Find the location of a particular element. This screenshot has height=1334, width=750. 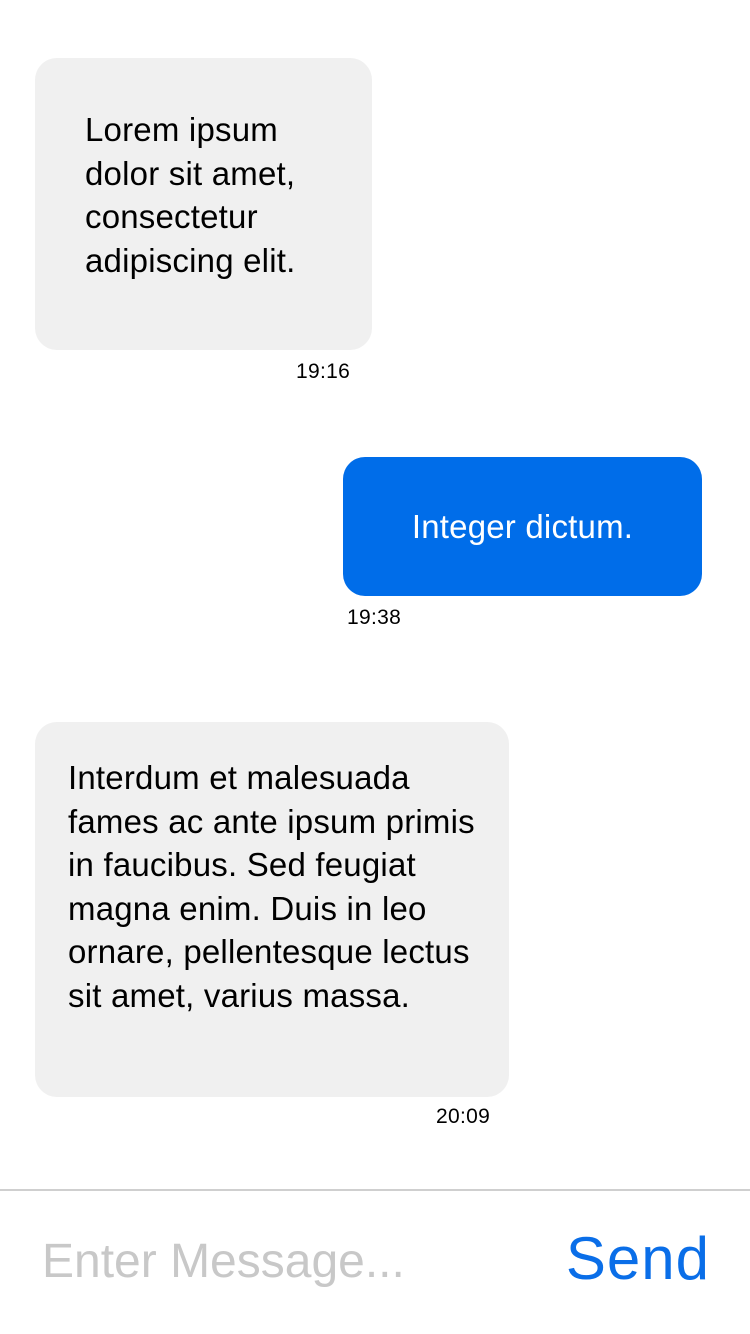

message-timestamp: 20:09 is located at coordinates (463, 1116).